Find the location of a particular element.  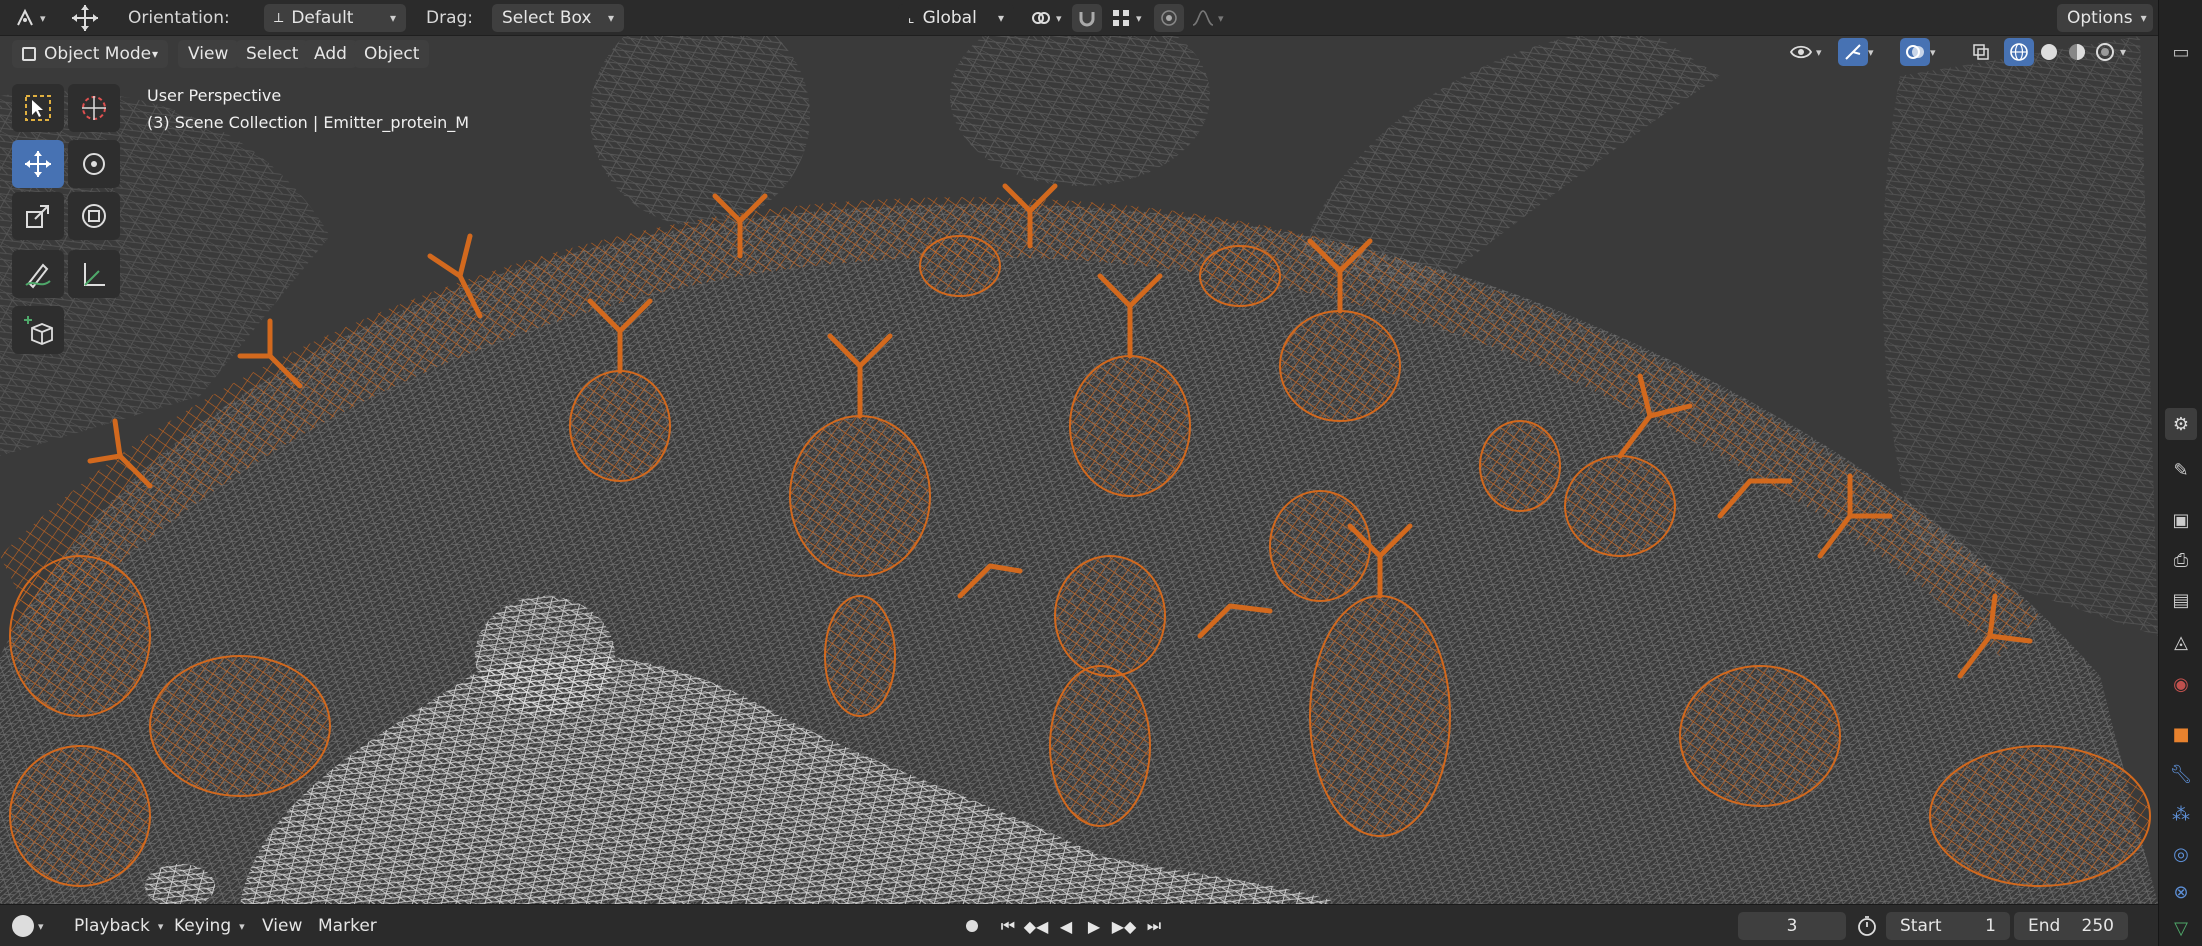

object-icon: ■ is located at coordinates (2181, 734).